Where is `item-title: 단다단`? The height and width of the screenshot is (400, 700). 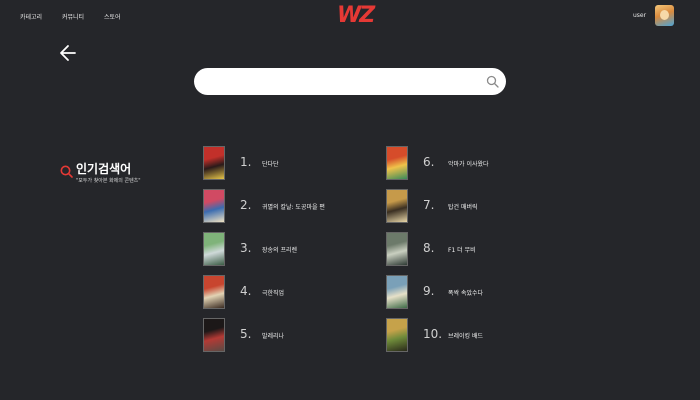
item-title: 단다단 is located at coordinates (270, 163).